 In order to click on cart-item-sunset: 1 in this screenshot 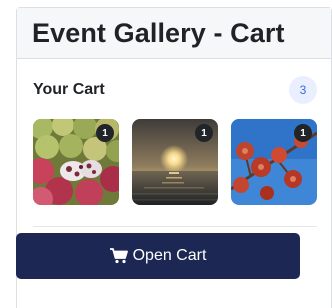, I will do `click(175, 162)`.